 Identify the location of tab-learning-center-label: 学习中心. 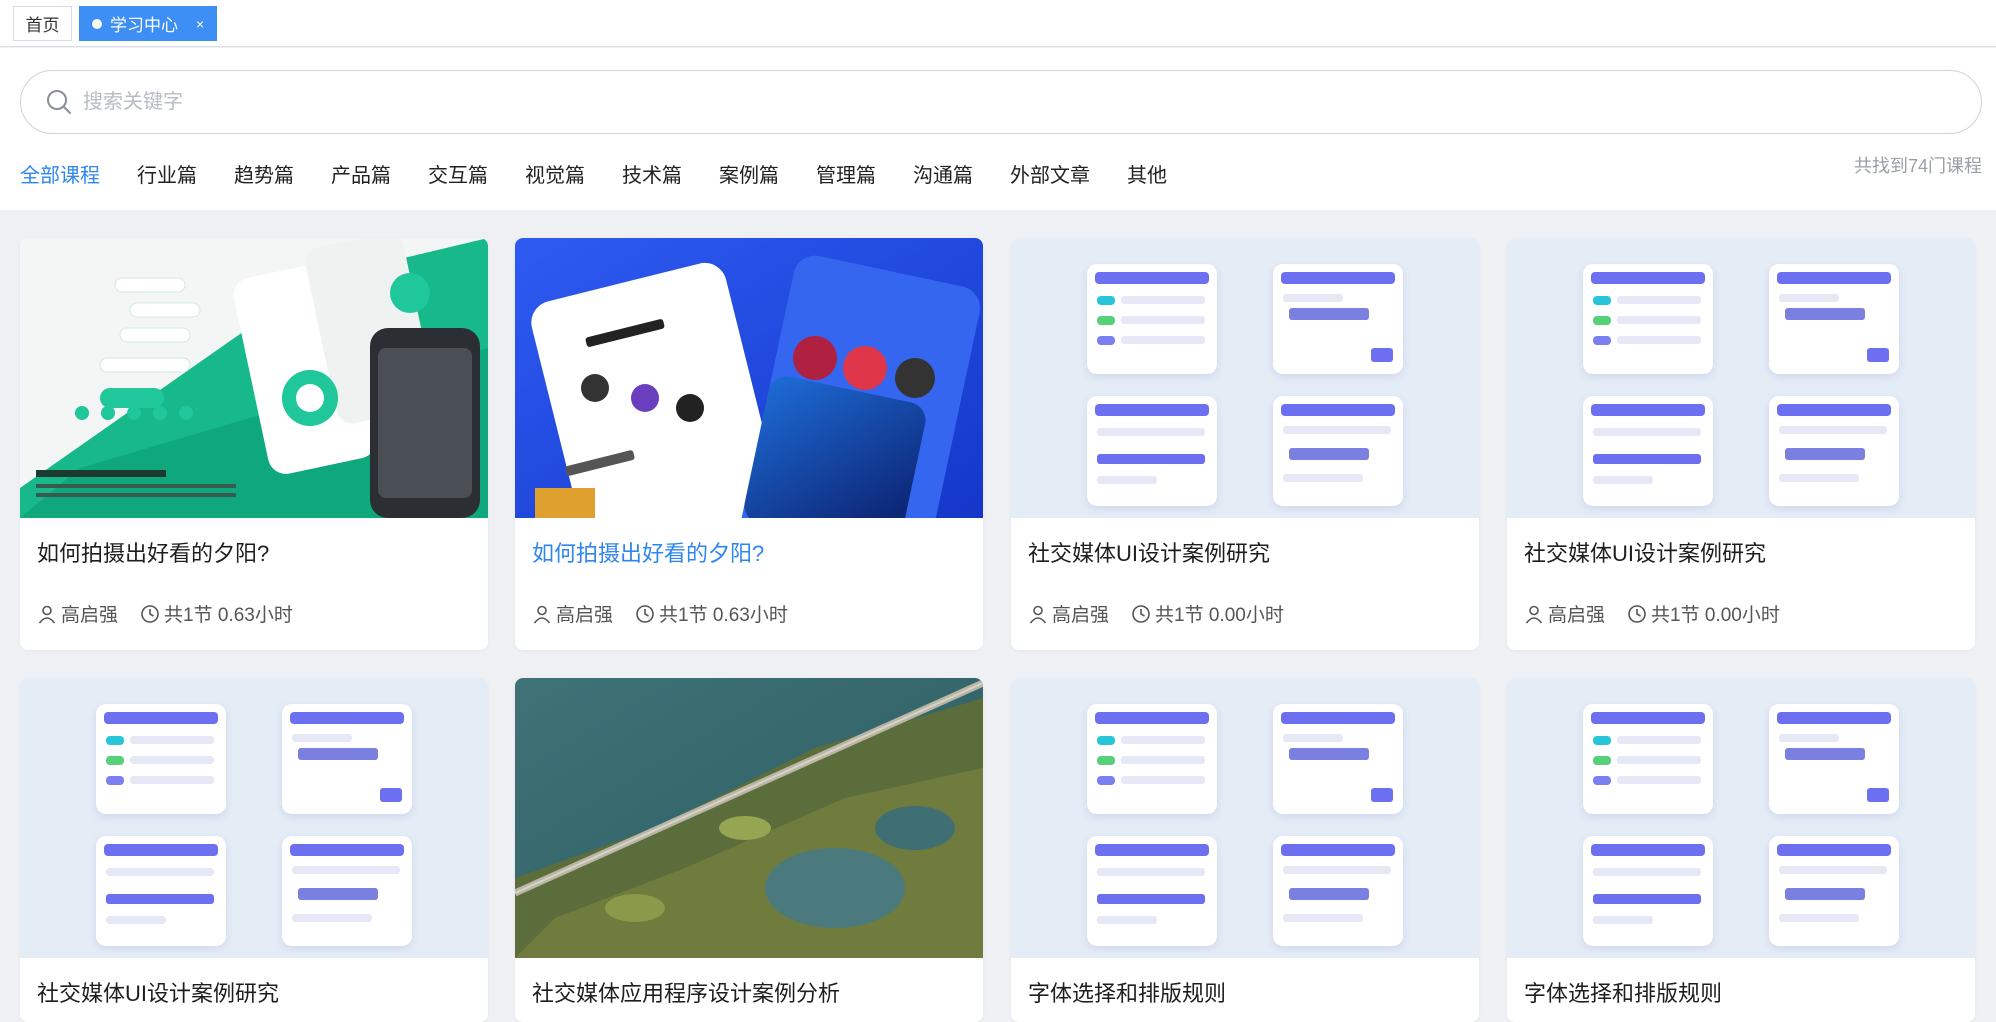
(144, 25).